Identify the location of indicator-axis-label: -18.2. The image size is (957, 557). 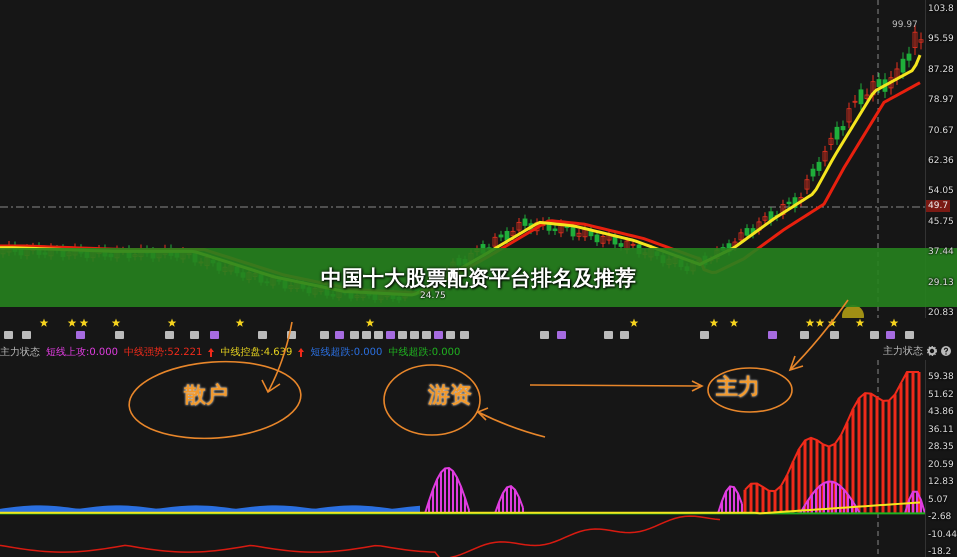
(940, 552).